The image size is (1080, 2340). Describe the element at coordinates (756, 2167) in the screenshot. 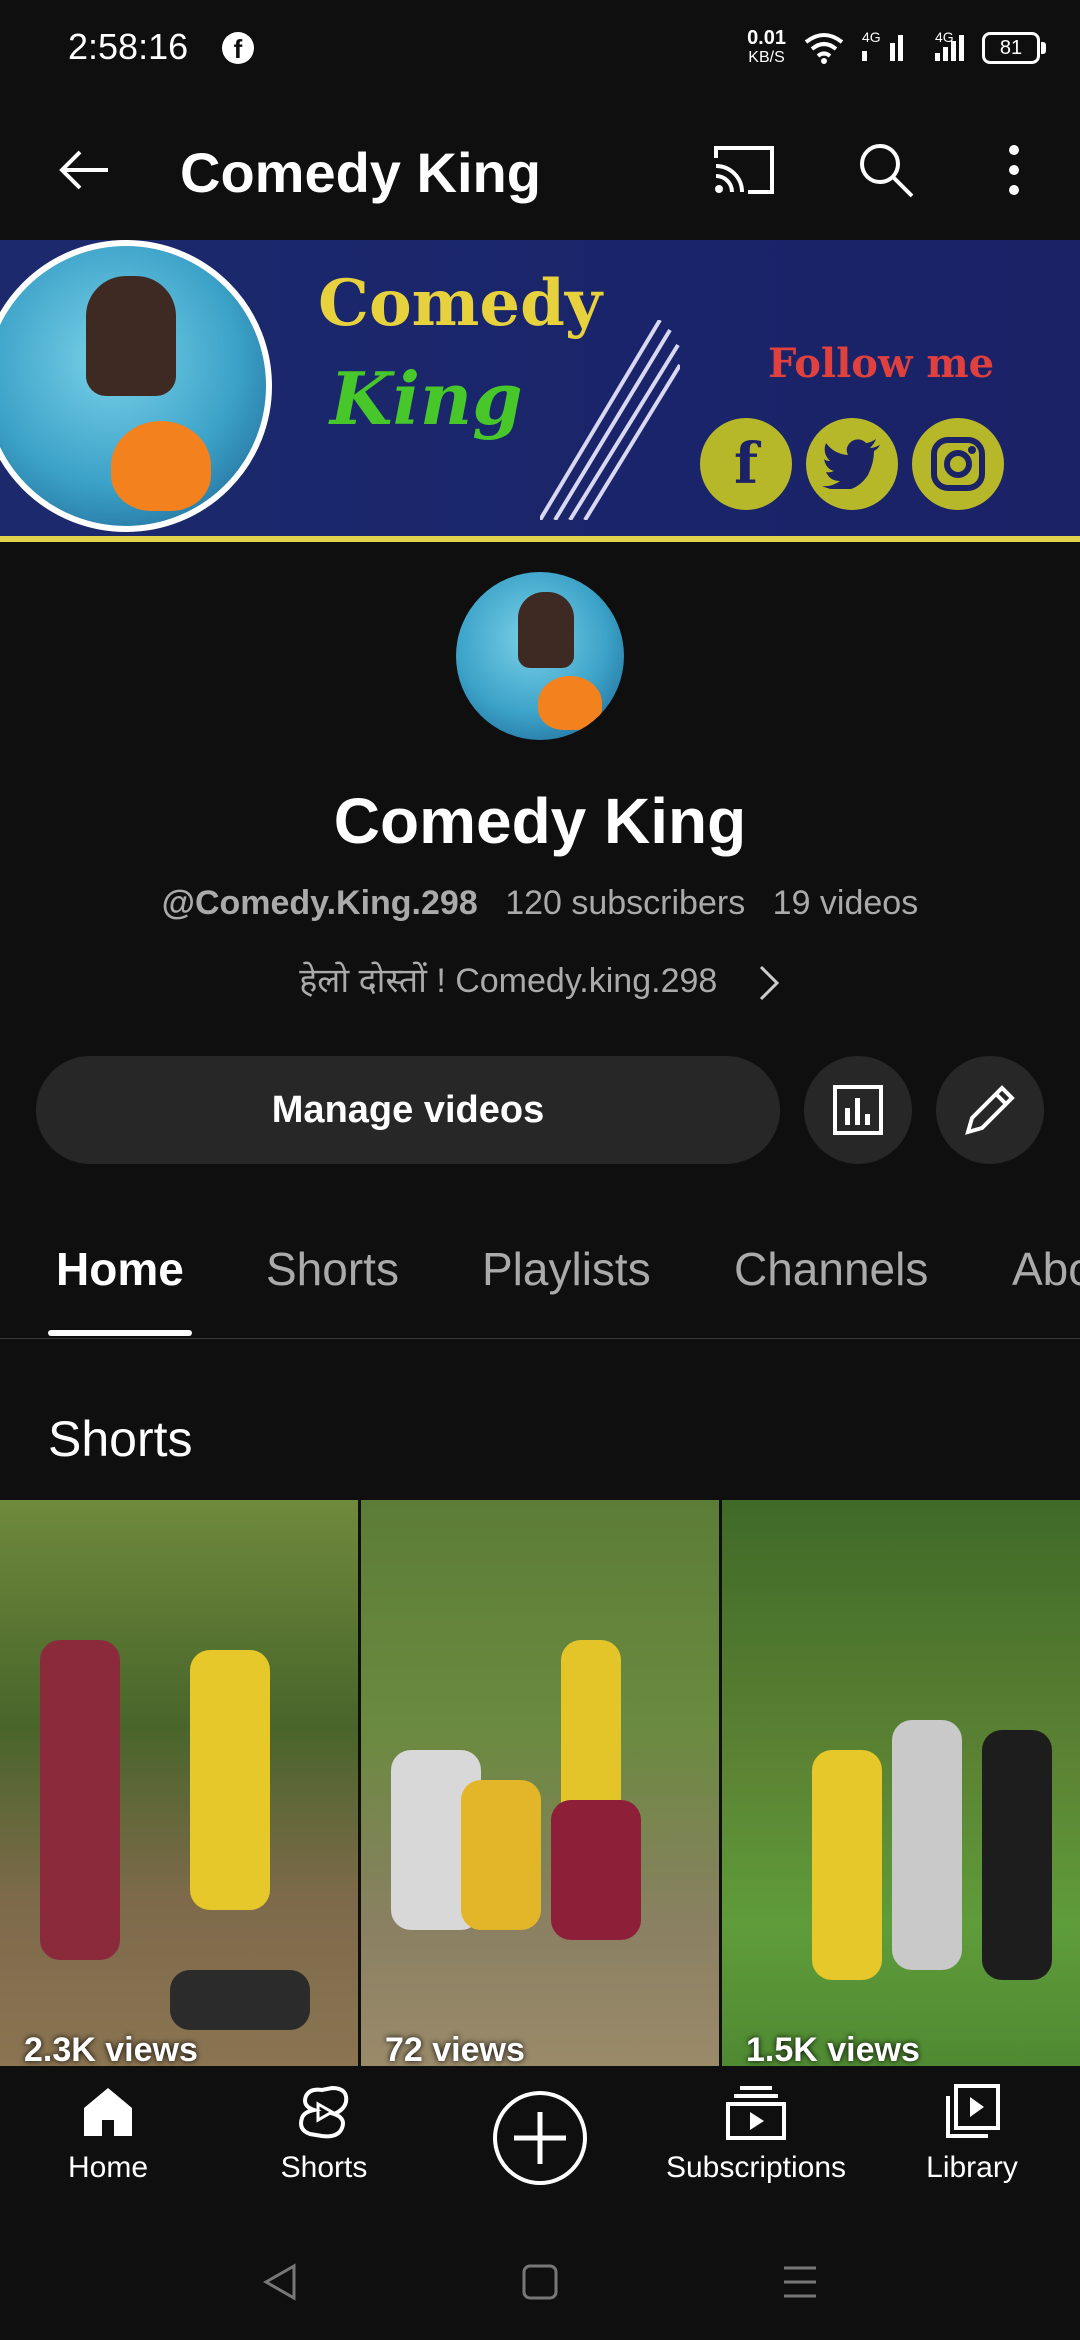

I see `nav-subscriptions-label: Subscriptions` at that location.